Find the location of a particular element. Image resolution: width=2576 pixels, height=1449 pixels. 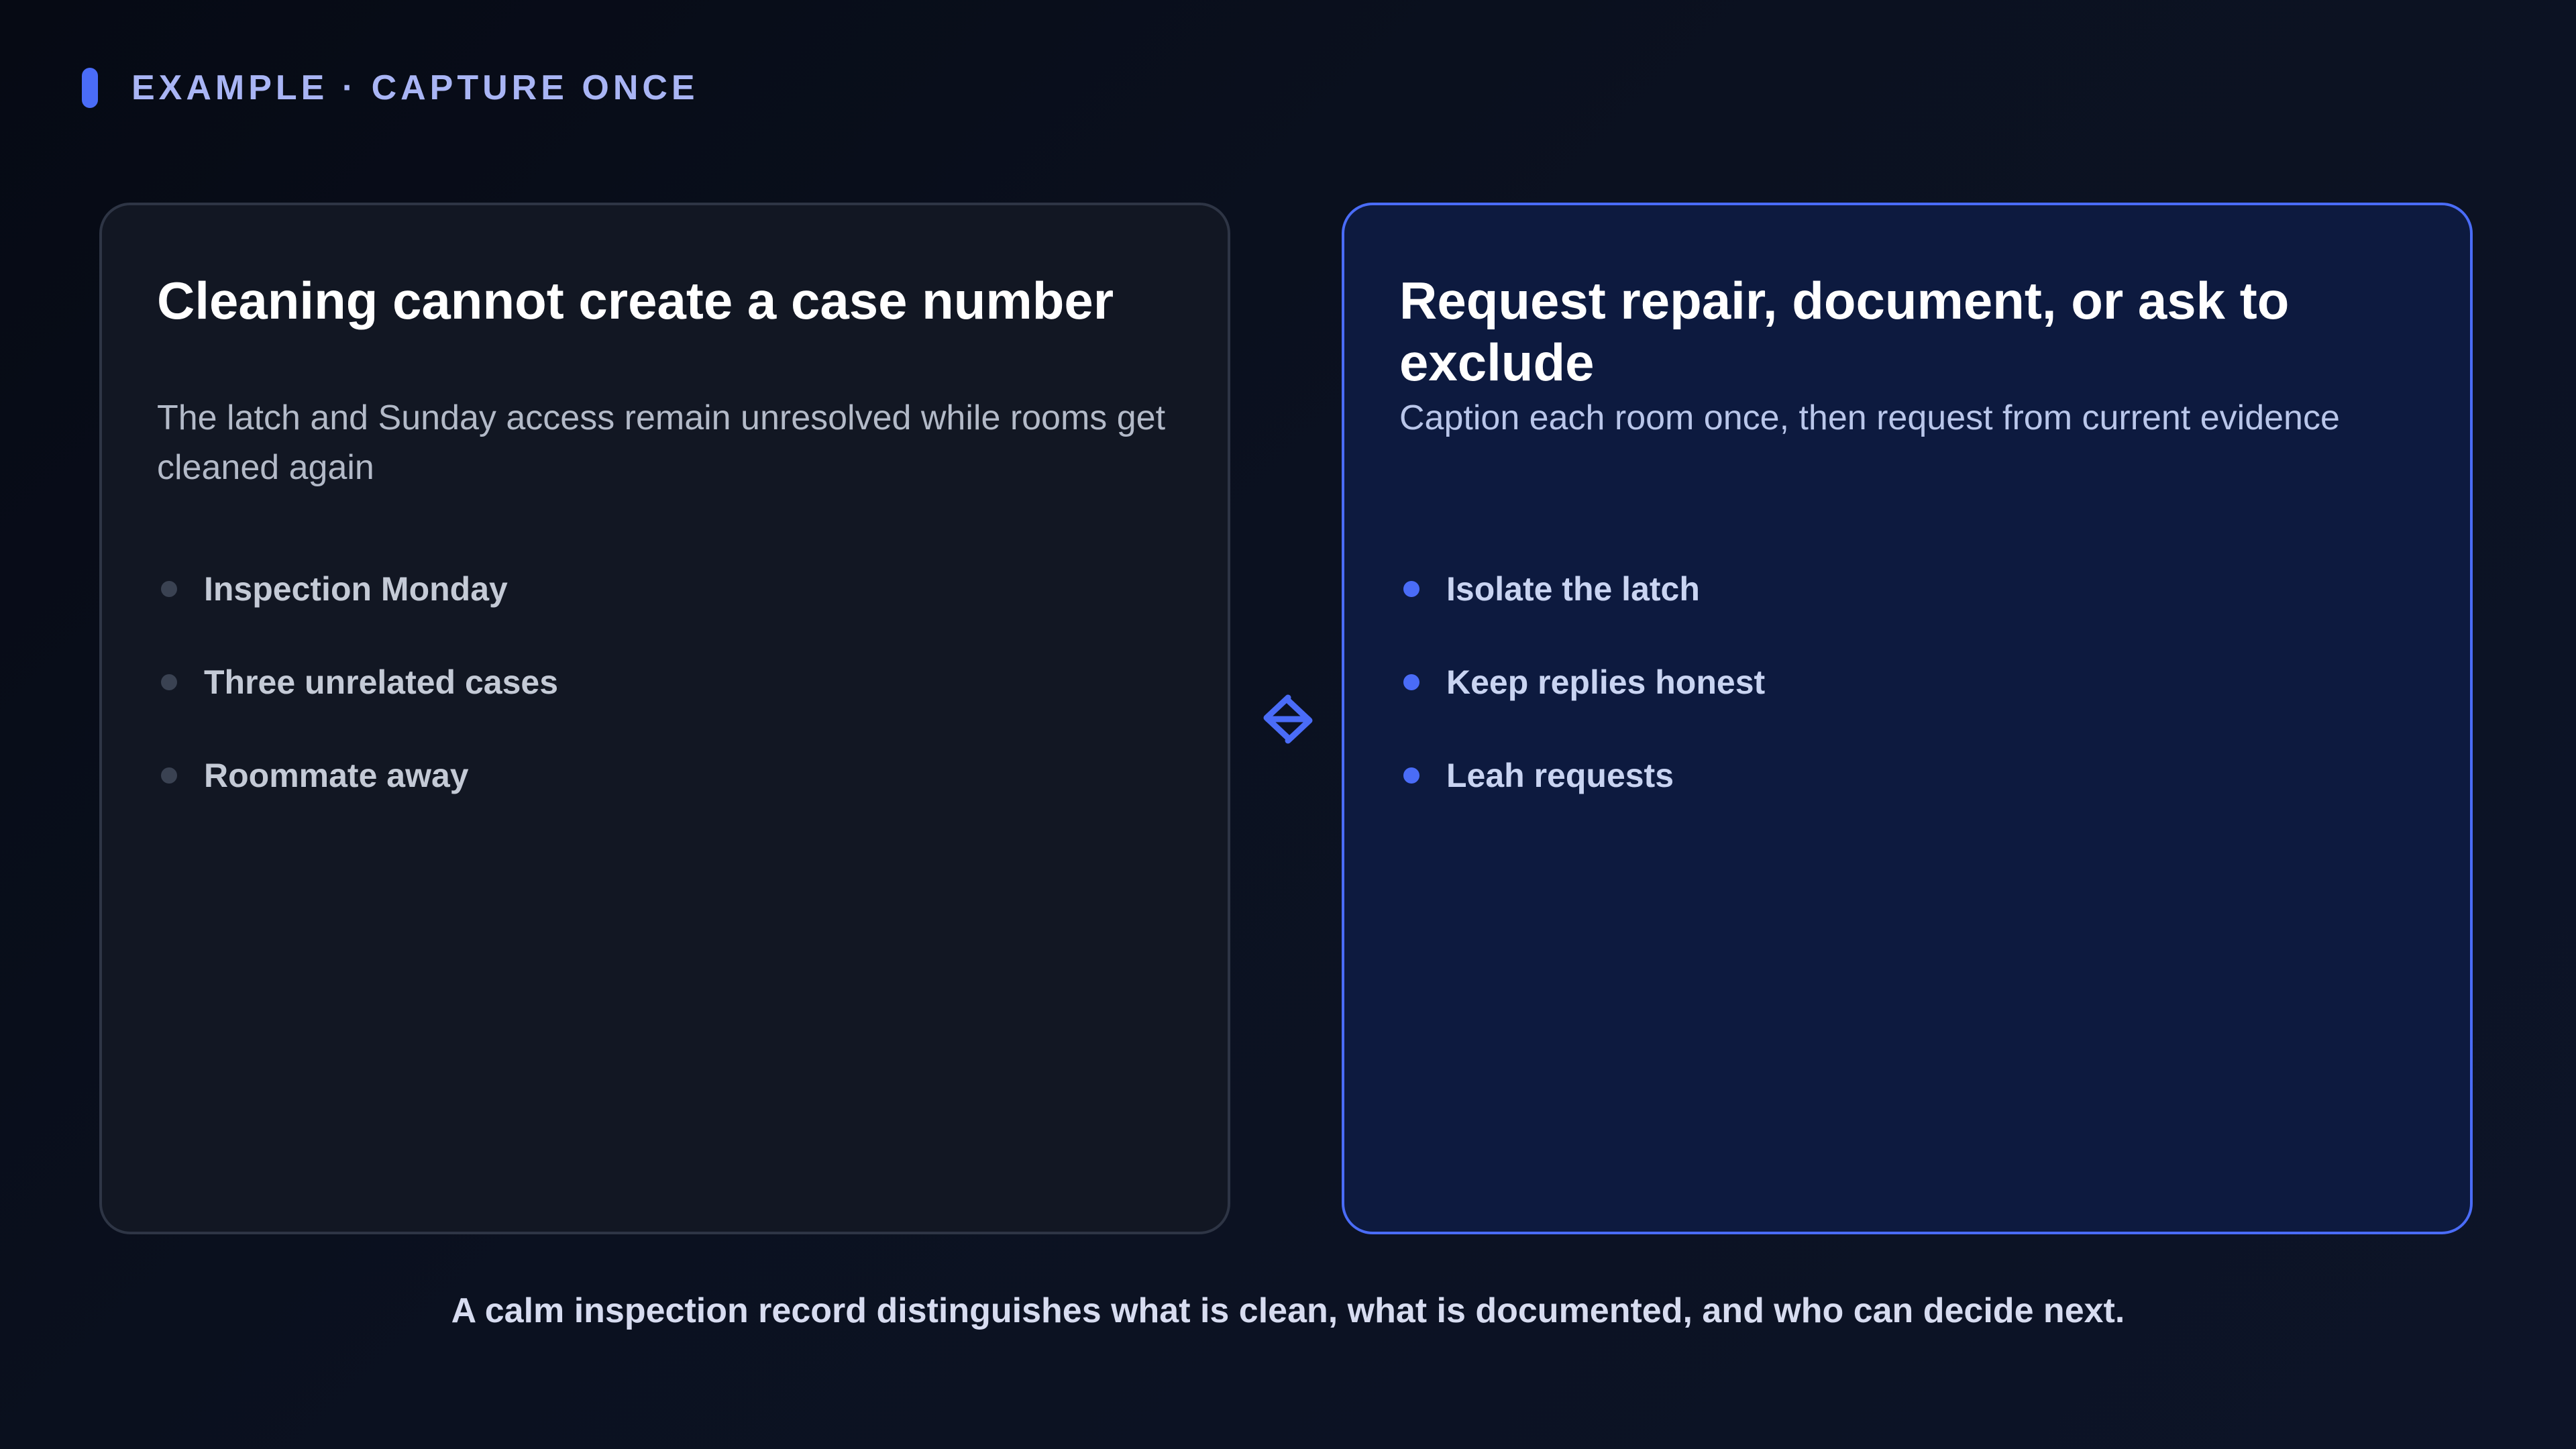

list-item: Keep replies honest is located at coordinates (1907, 682).